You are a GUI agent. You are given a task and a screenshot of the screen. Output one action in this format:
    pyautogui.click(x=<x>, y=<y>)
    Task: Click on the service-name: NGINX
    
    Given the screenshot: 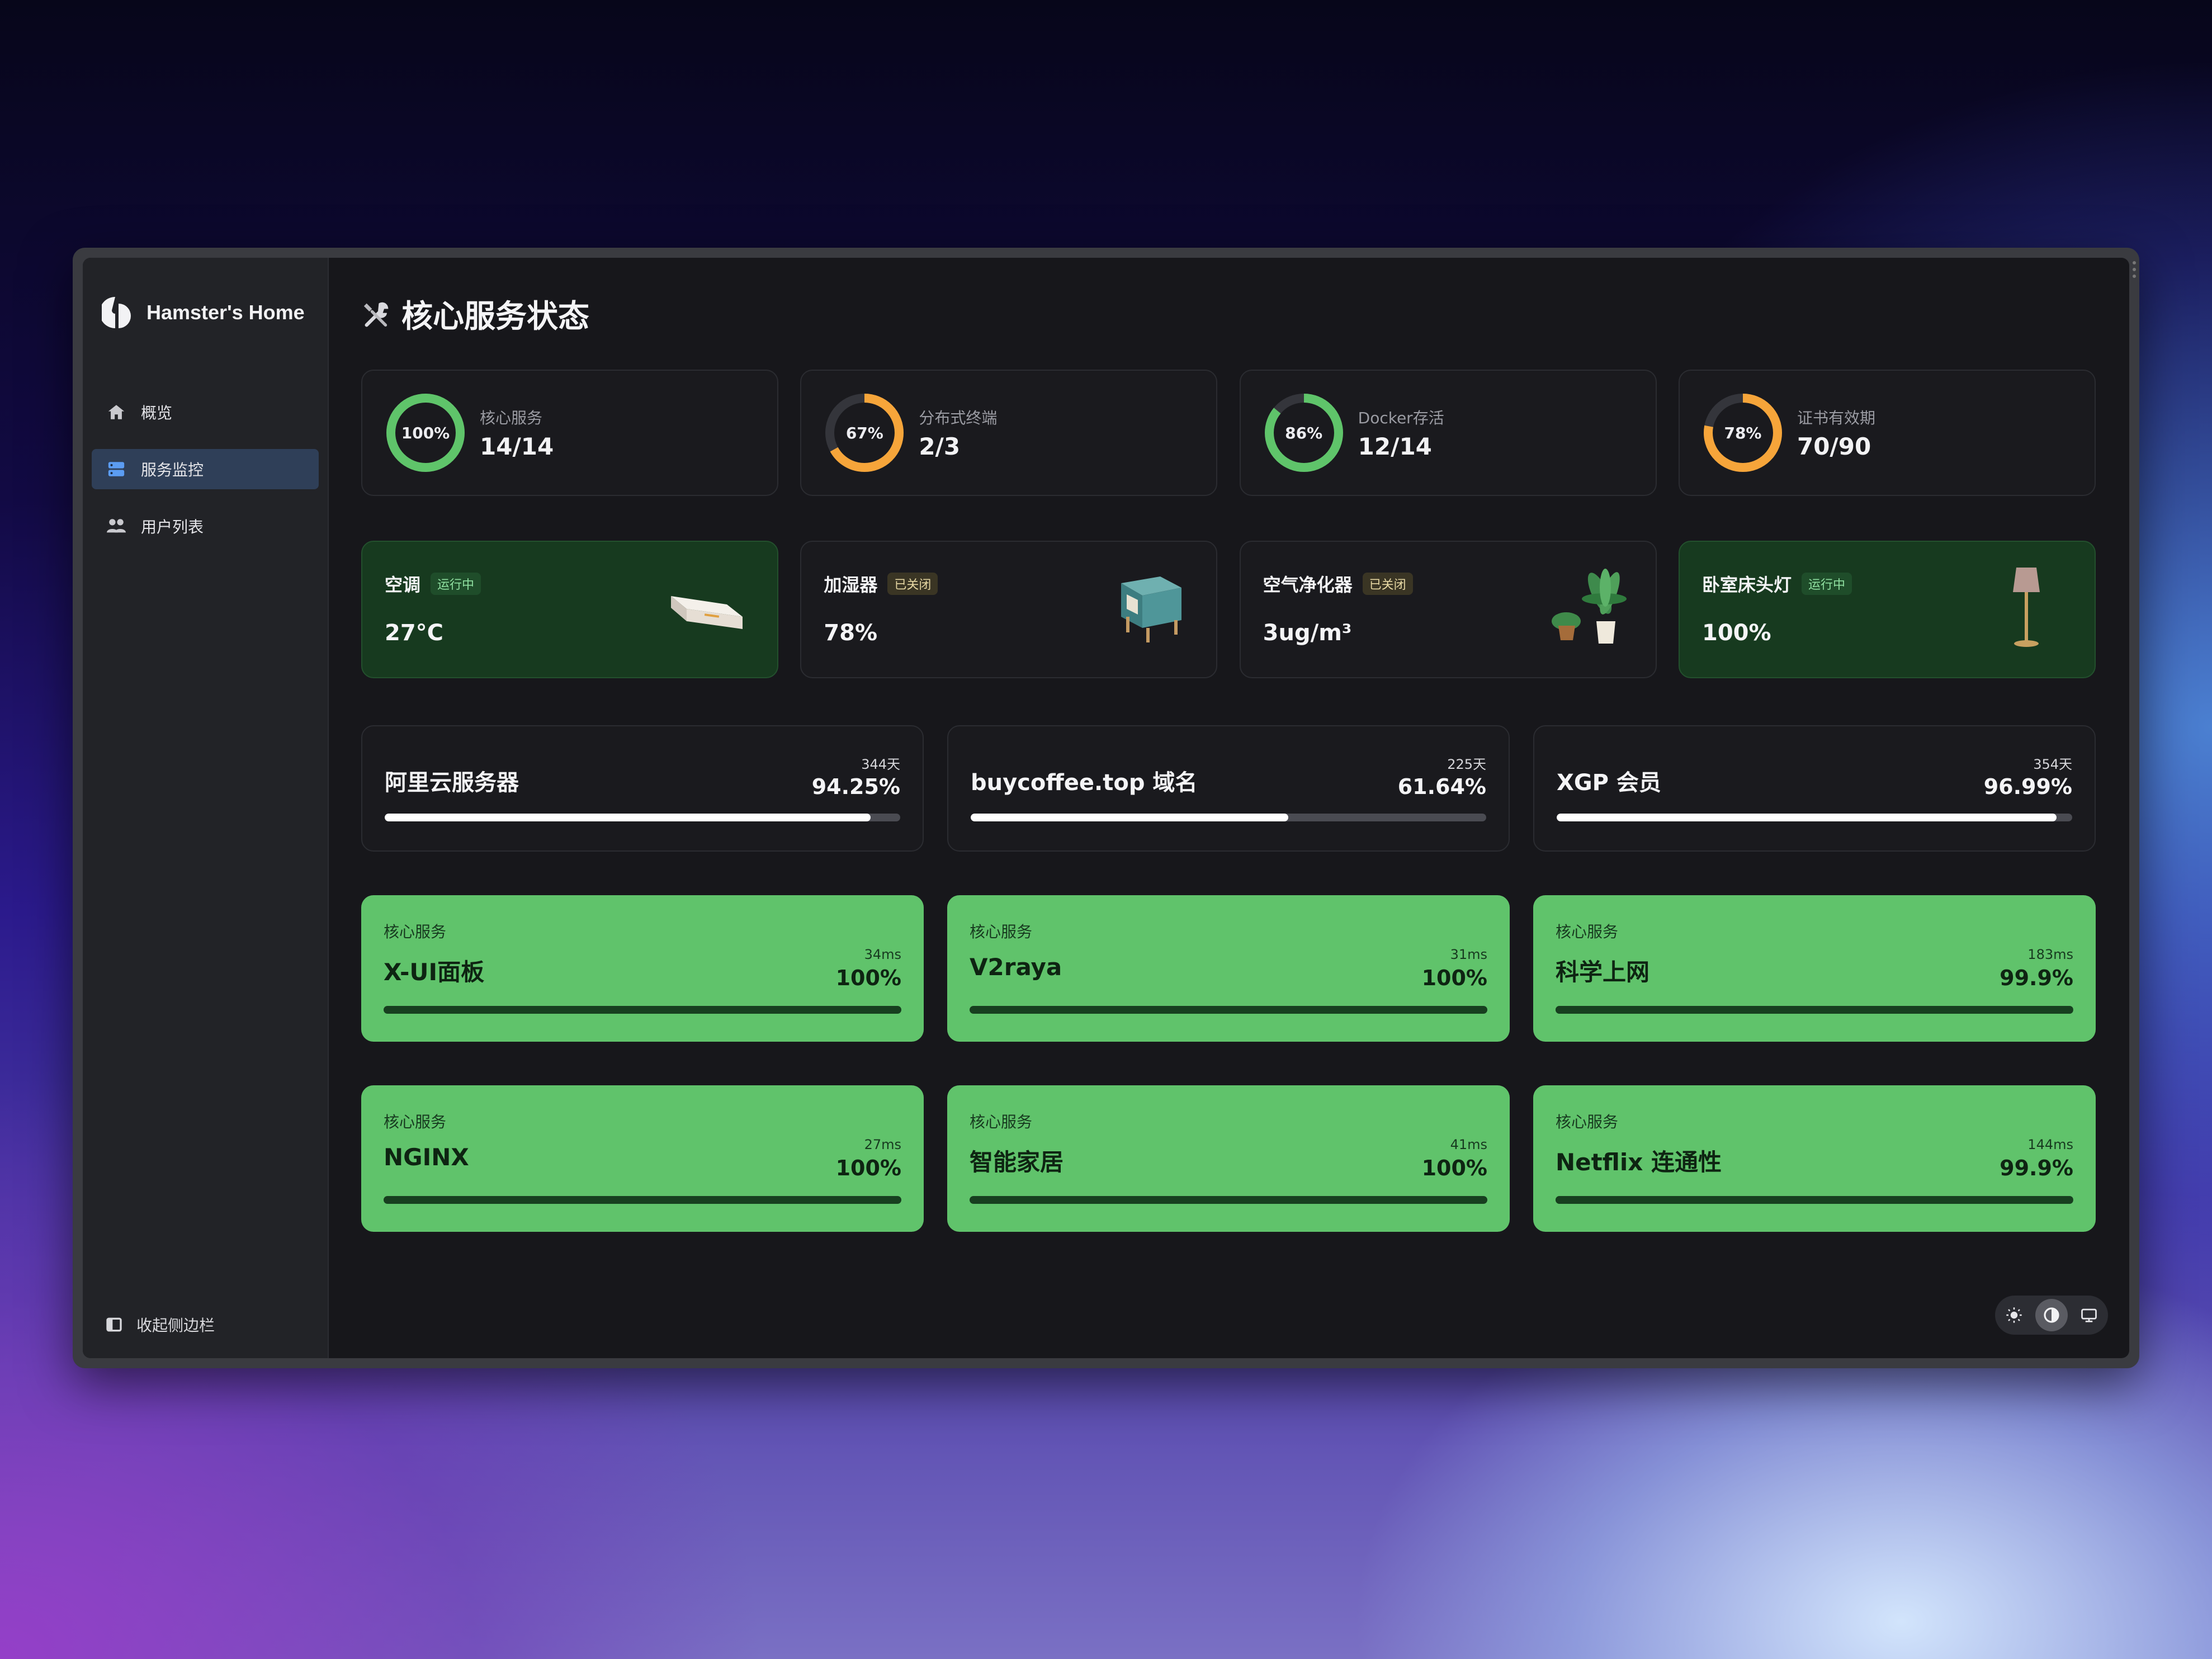 What is the action you would take?
    pyautogui.click(x=426, y=1157)
    